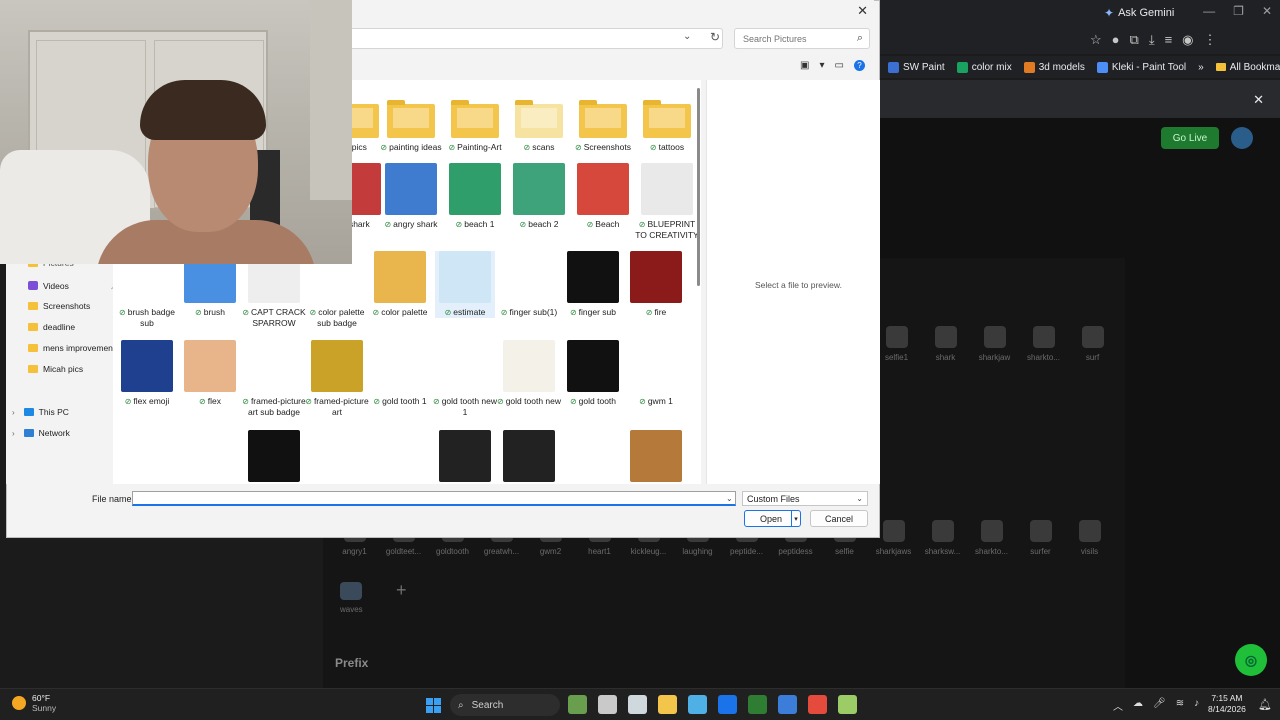 The image size is (1280, 720). What do you see at coordinates (839, 518) in the screenshot?
I see `cancel-button: Cancel` at bounding box center [839, 518].